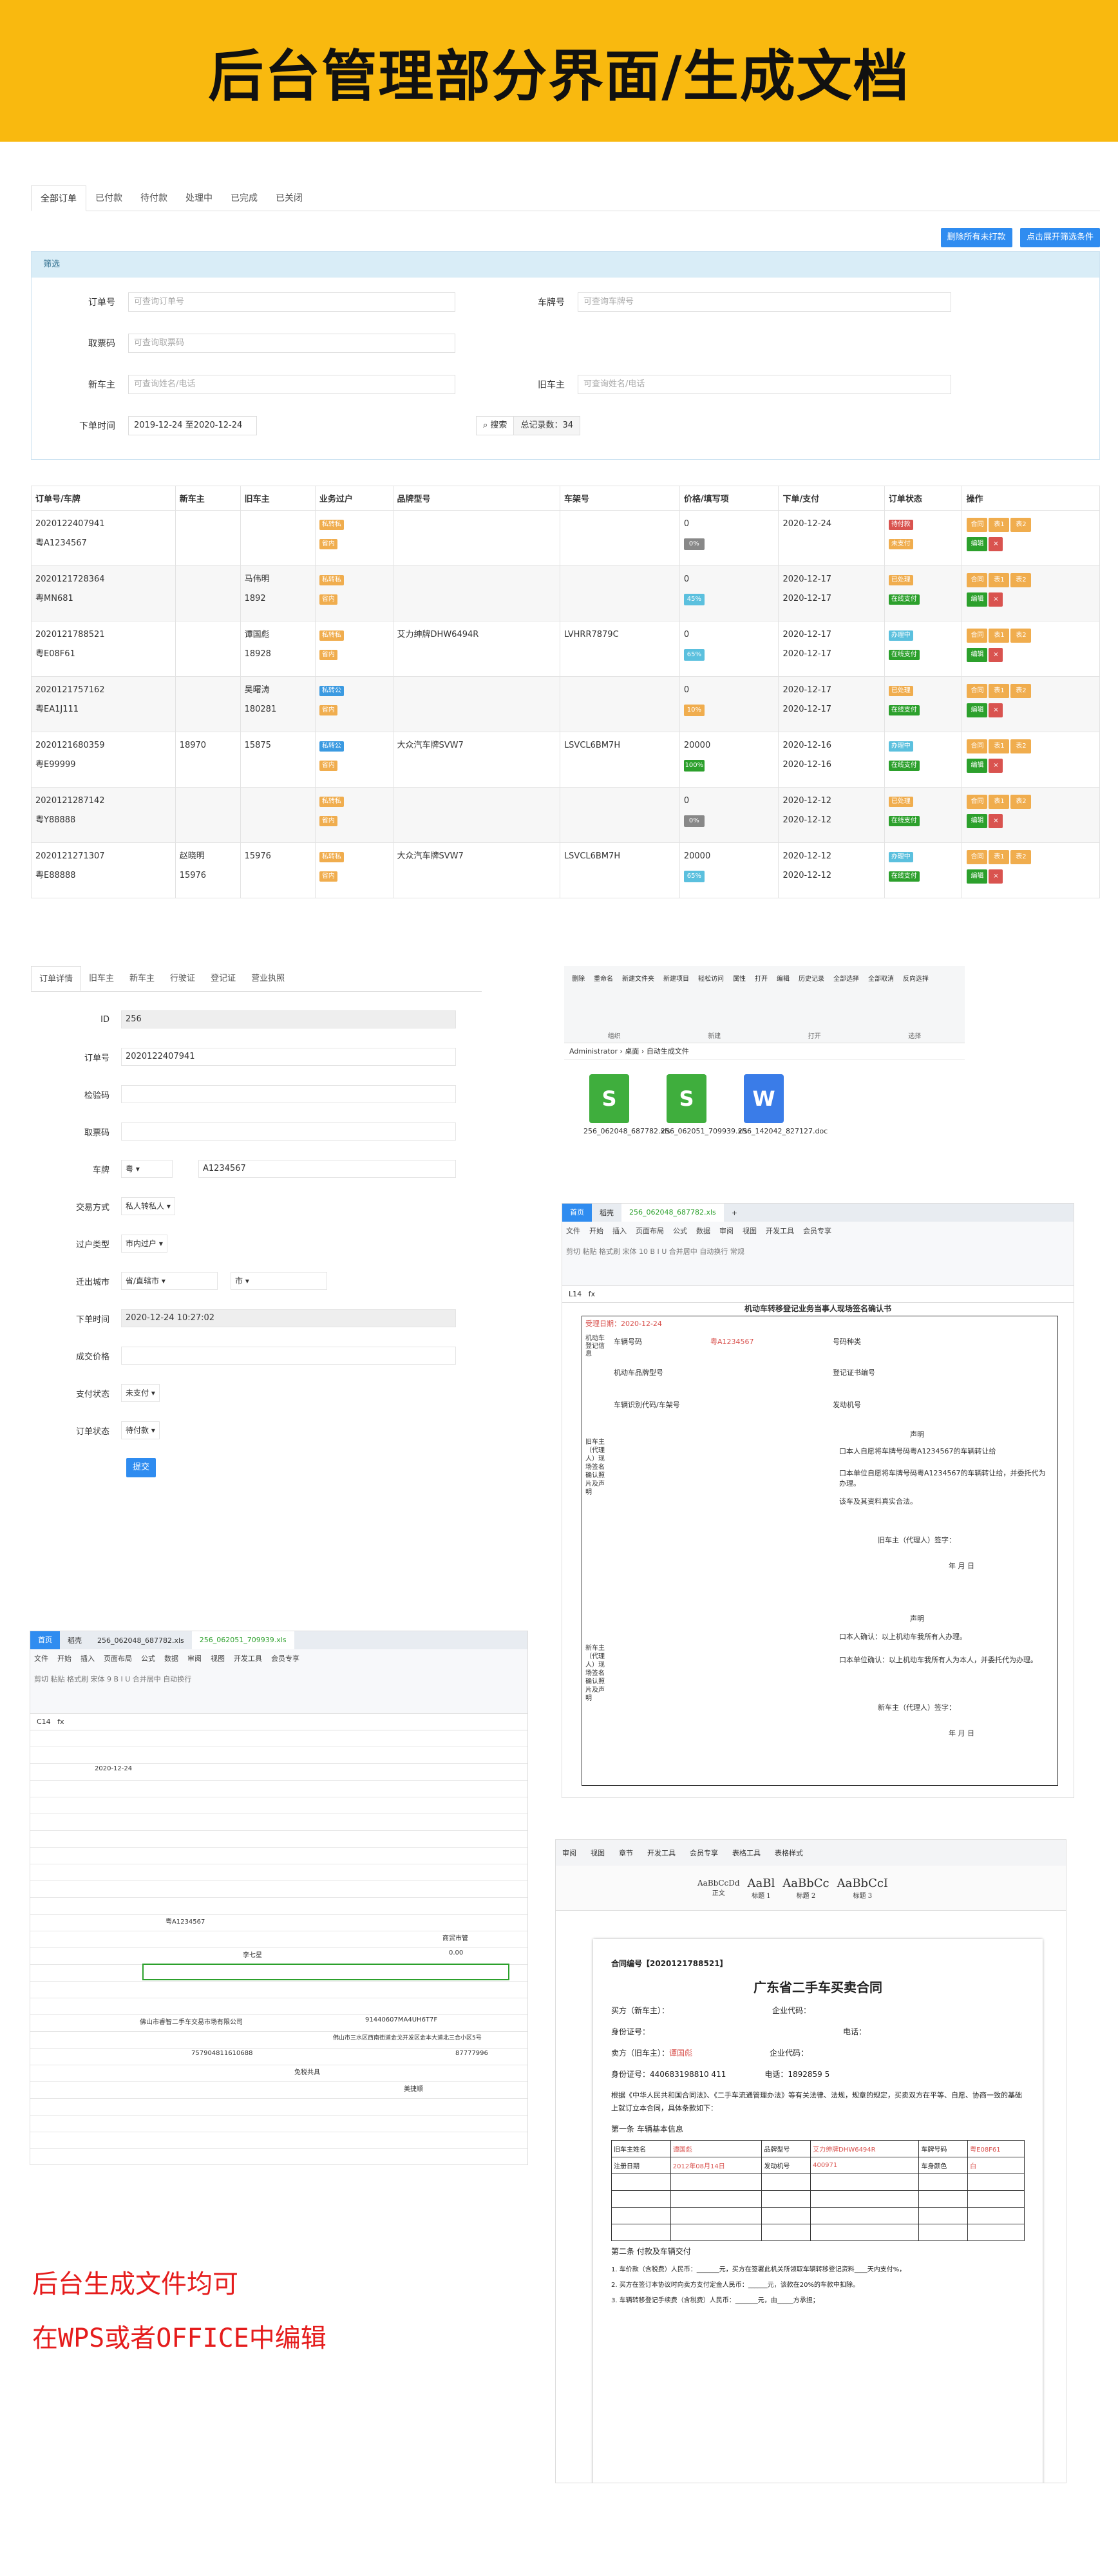 The width and height of the screenshot is (1118, 2576). I want to click on explorer-tool: 全部取消, so click(881, 979).